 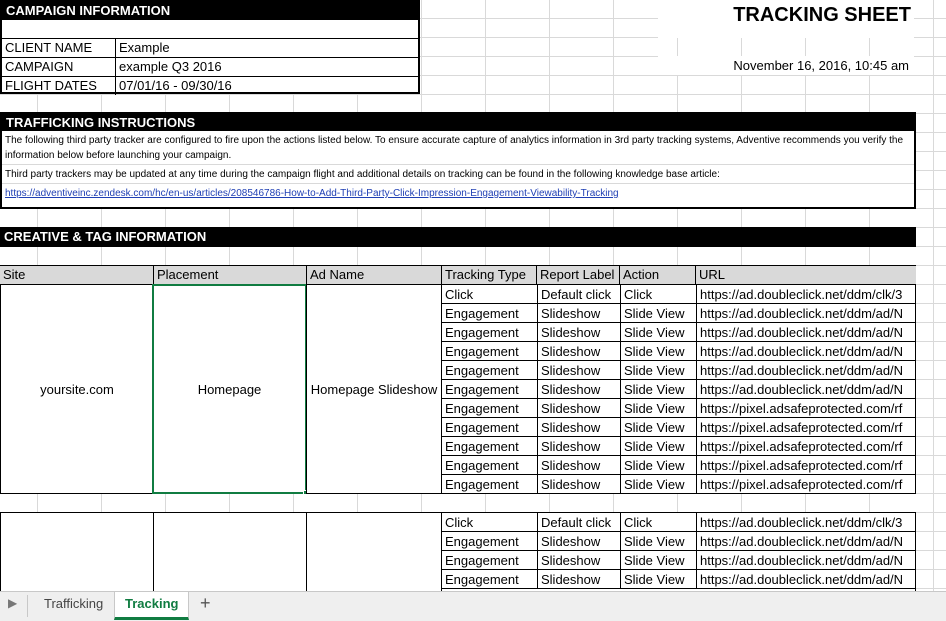 What do you see at coordinates (458, 122) in the screenshot?
I see `trafficking-title: TRAFFICKING INSTRUCTIONS` at bounding box center [458, 122].